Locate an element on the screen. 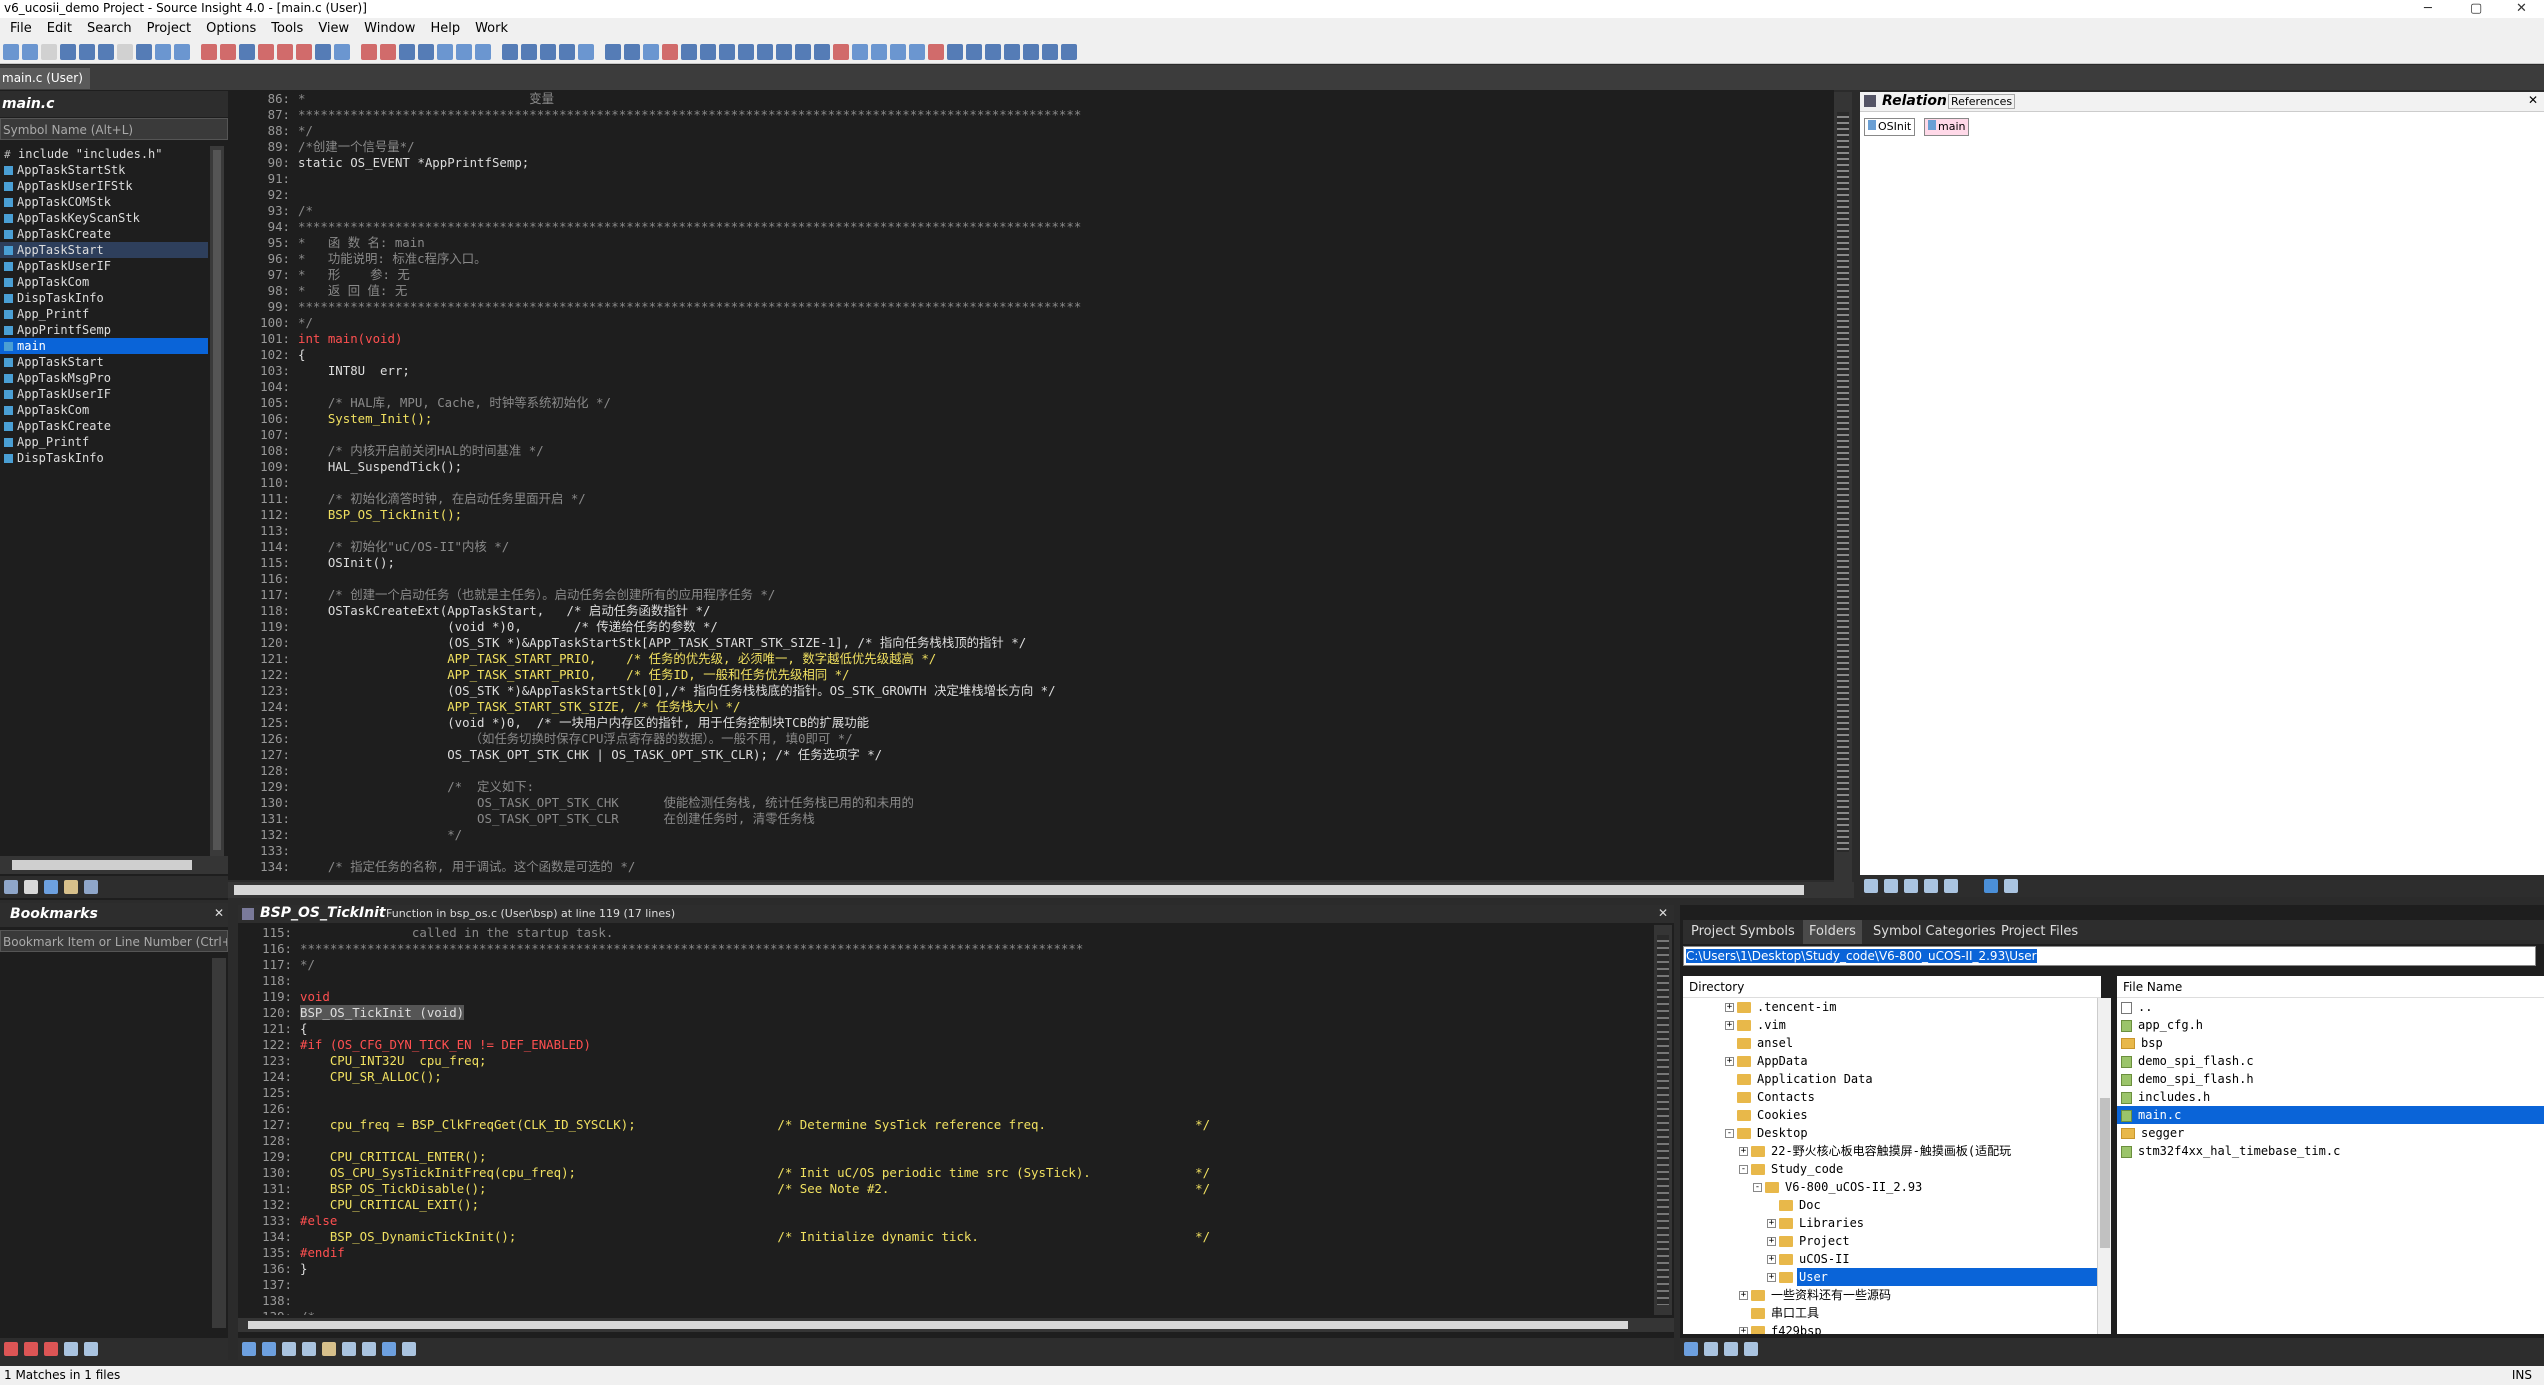 The width and height of the screenshot is (2544, 1385). bookmark-save-icon is located at coordinates (71, 1349).